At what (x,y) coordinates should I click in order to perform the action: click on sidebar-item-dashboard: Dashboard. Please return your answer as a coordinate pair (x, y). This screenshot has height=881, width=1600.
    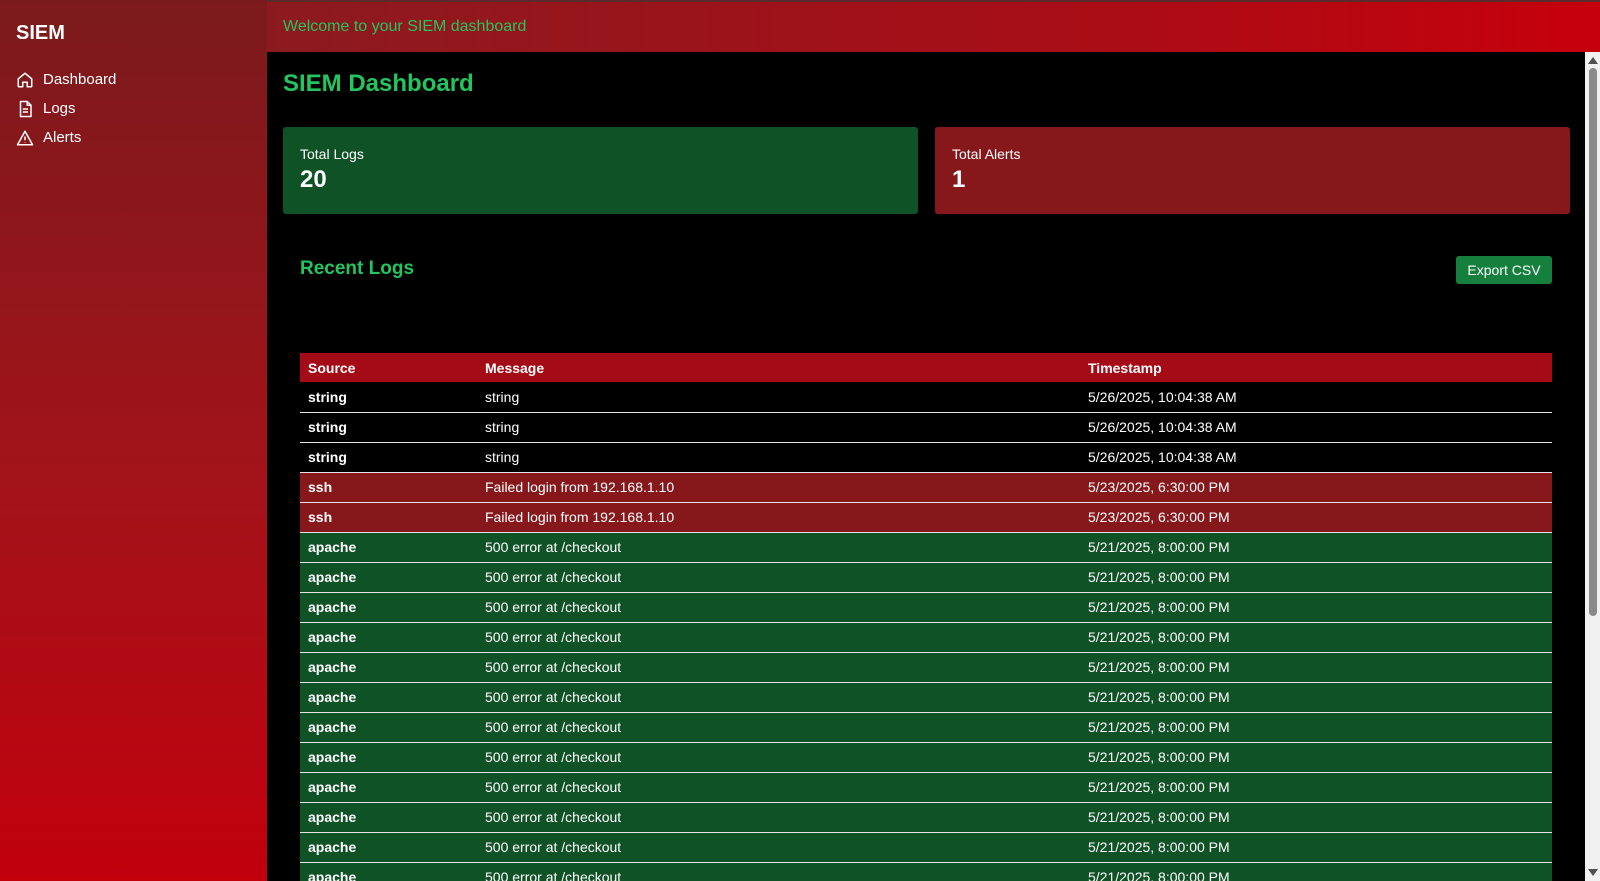
    Looking at the image, I should click on (133, 79).